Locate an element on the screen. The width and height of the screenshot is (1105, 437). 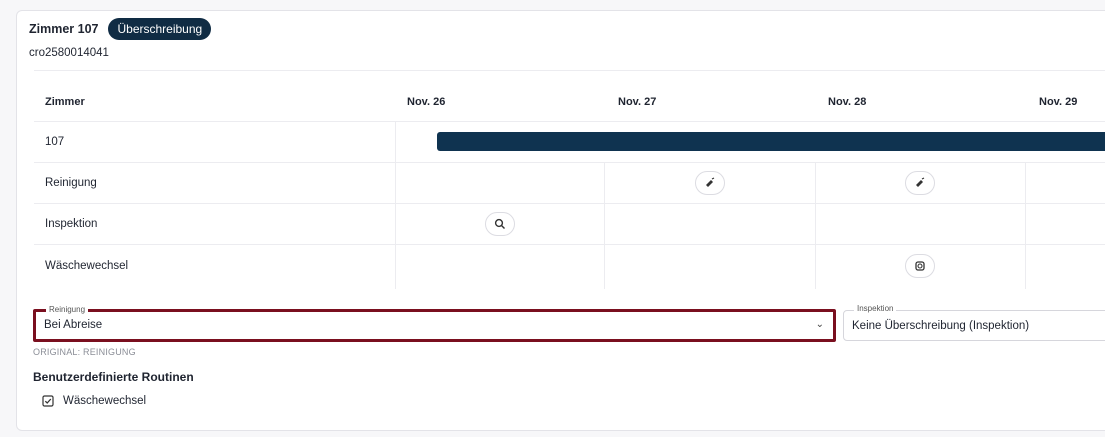
date-header: Nov. 29 is located at coordinates (1058, 102).